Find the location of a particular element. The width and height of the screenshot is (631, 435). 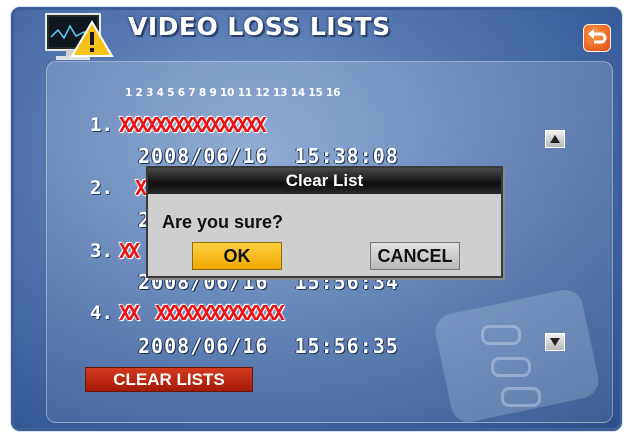

scroll-up-button is located at coordinates (555, 139).